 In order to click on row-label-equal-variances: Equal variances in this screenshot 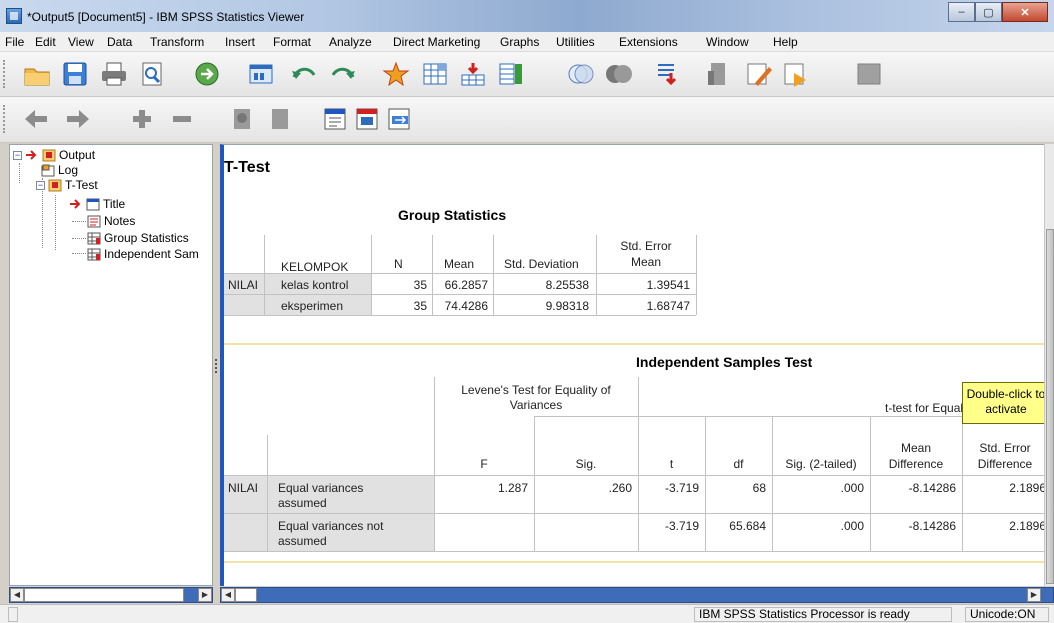, I will do `click(321, 488)`.